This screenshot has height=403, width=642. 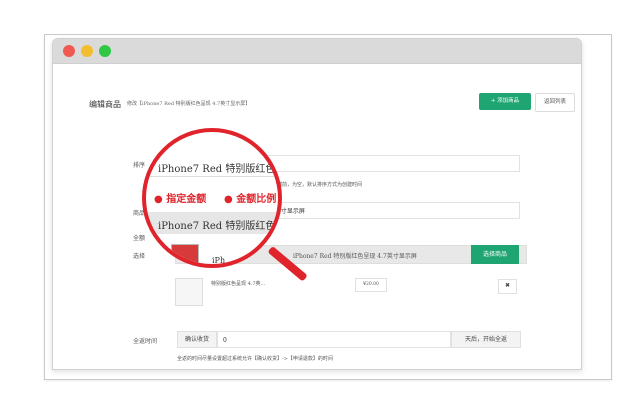 What do you see at coordinates (186, 199) in the screenshot?
I see `fixed-amount-label: 指定金额` at bounding box center [186, 199].